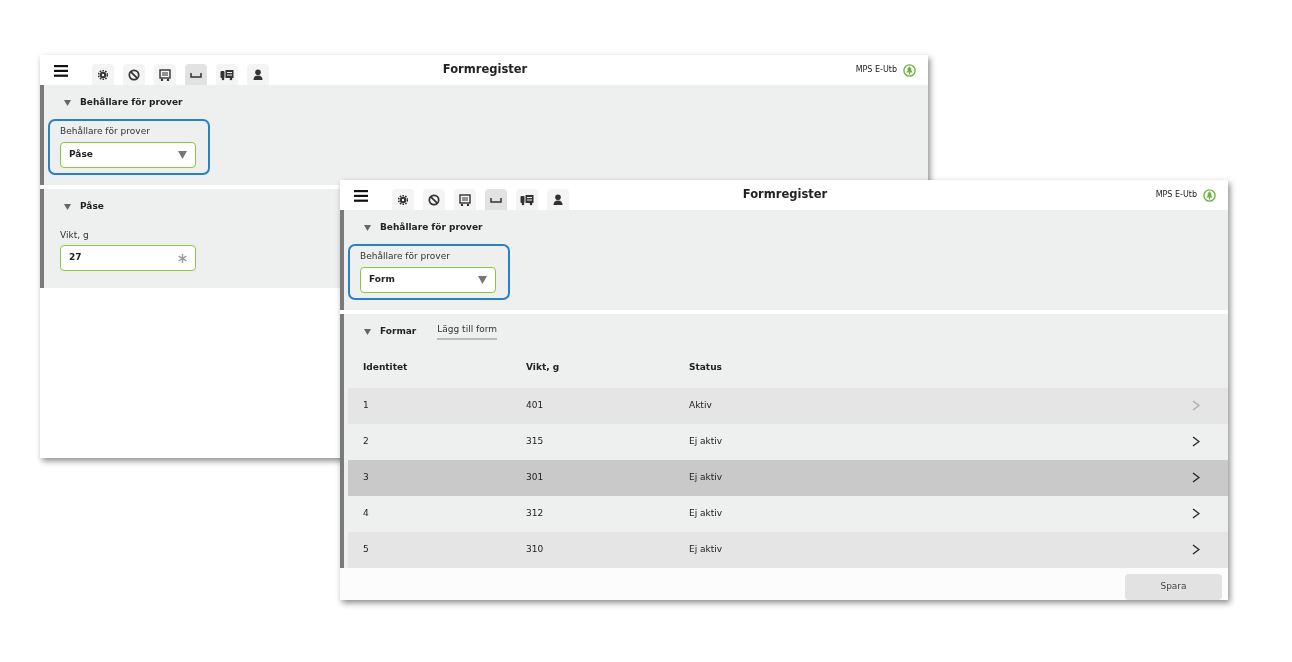 This screenshot has width=1292, height=662. Describe the element at coordinates (535, 513) in the screenshot. I see `table-cell-text: 312` at that location.